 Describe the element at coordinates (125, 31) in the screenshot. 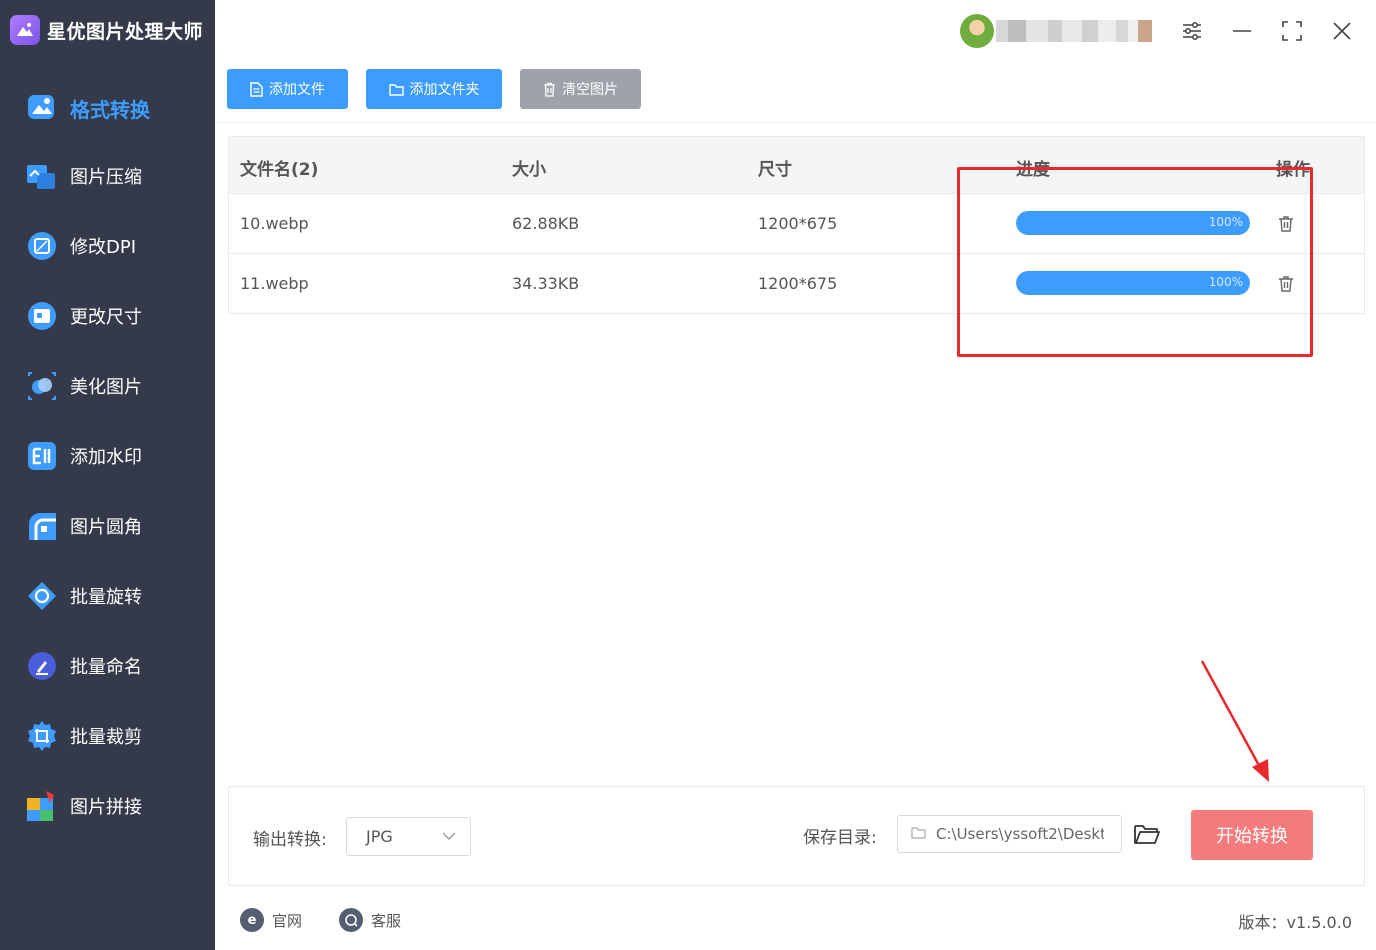

I see `app-title: 星优图片处理大师` at that location.